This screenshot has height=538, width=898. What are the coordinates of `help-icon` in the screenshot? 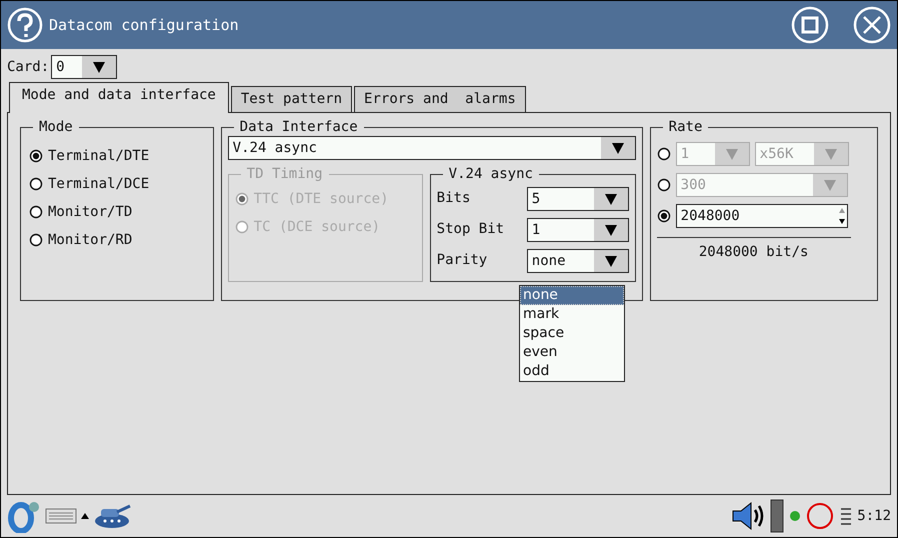 It's located at (25, 25).